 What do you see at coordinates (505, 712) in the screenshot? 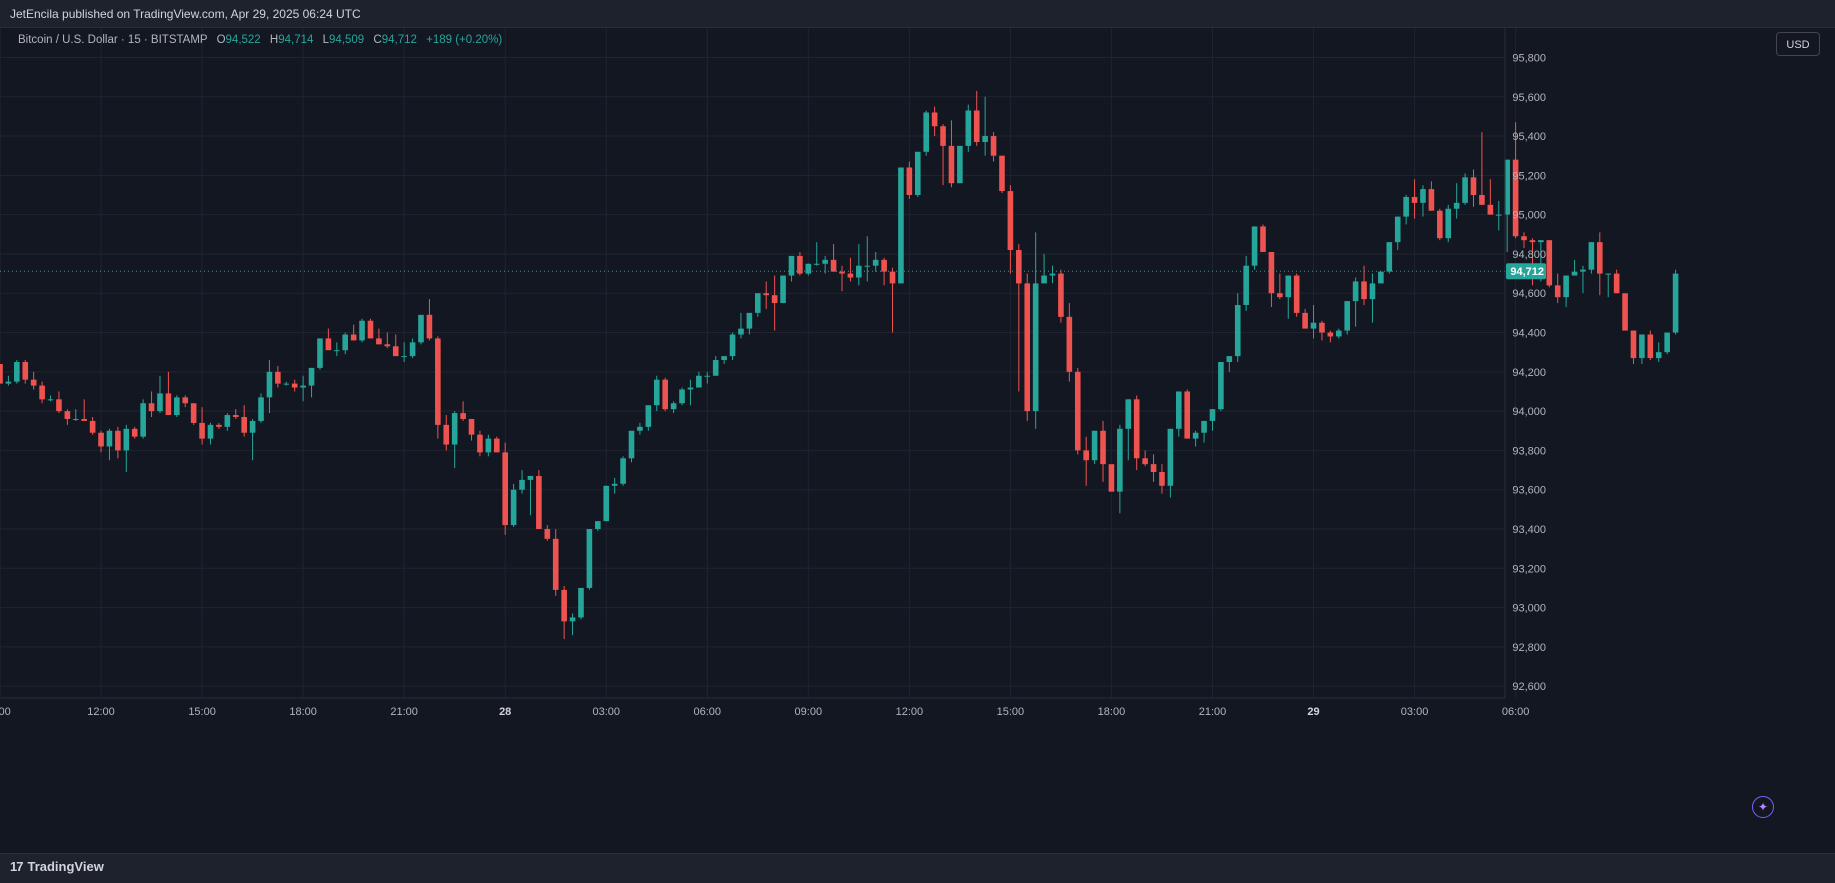
I see `time-tick-label: 28` at bounding box center [505, 712].